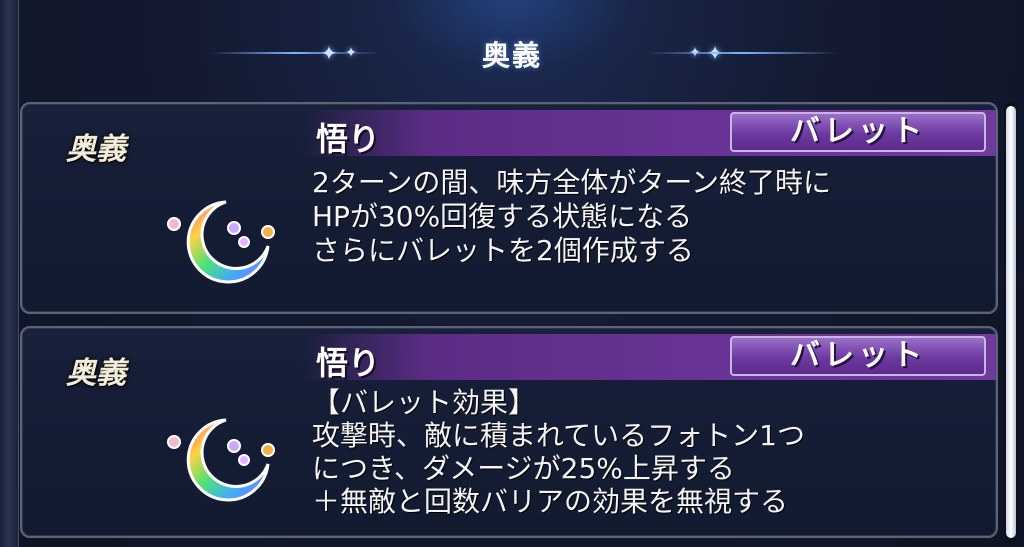  Describe the element at coordinates (503, 250) in the screenshot. I see `description-line: さらにバレットを2個作成する` at that location.